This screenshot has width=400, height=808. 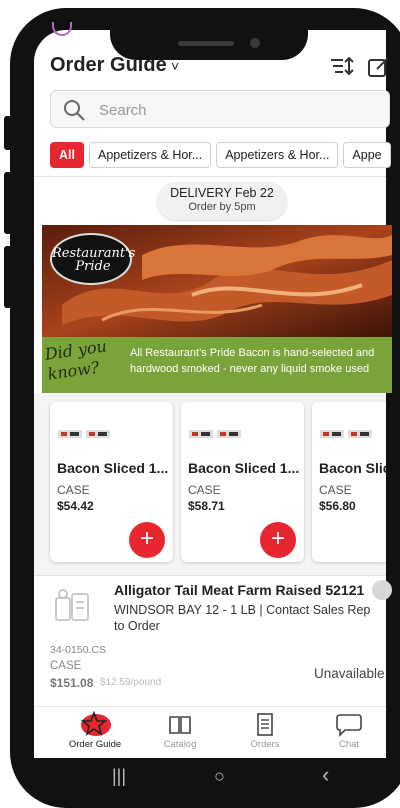 What do you see at coordinates (367, 155) in the screenshot?
I see `filter-chip-partial: Appe` at bounding box center [367, 155].